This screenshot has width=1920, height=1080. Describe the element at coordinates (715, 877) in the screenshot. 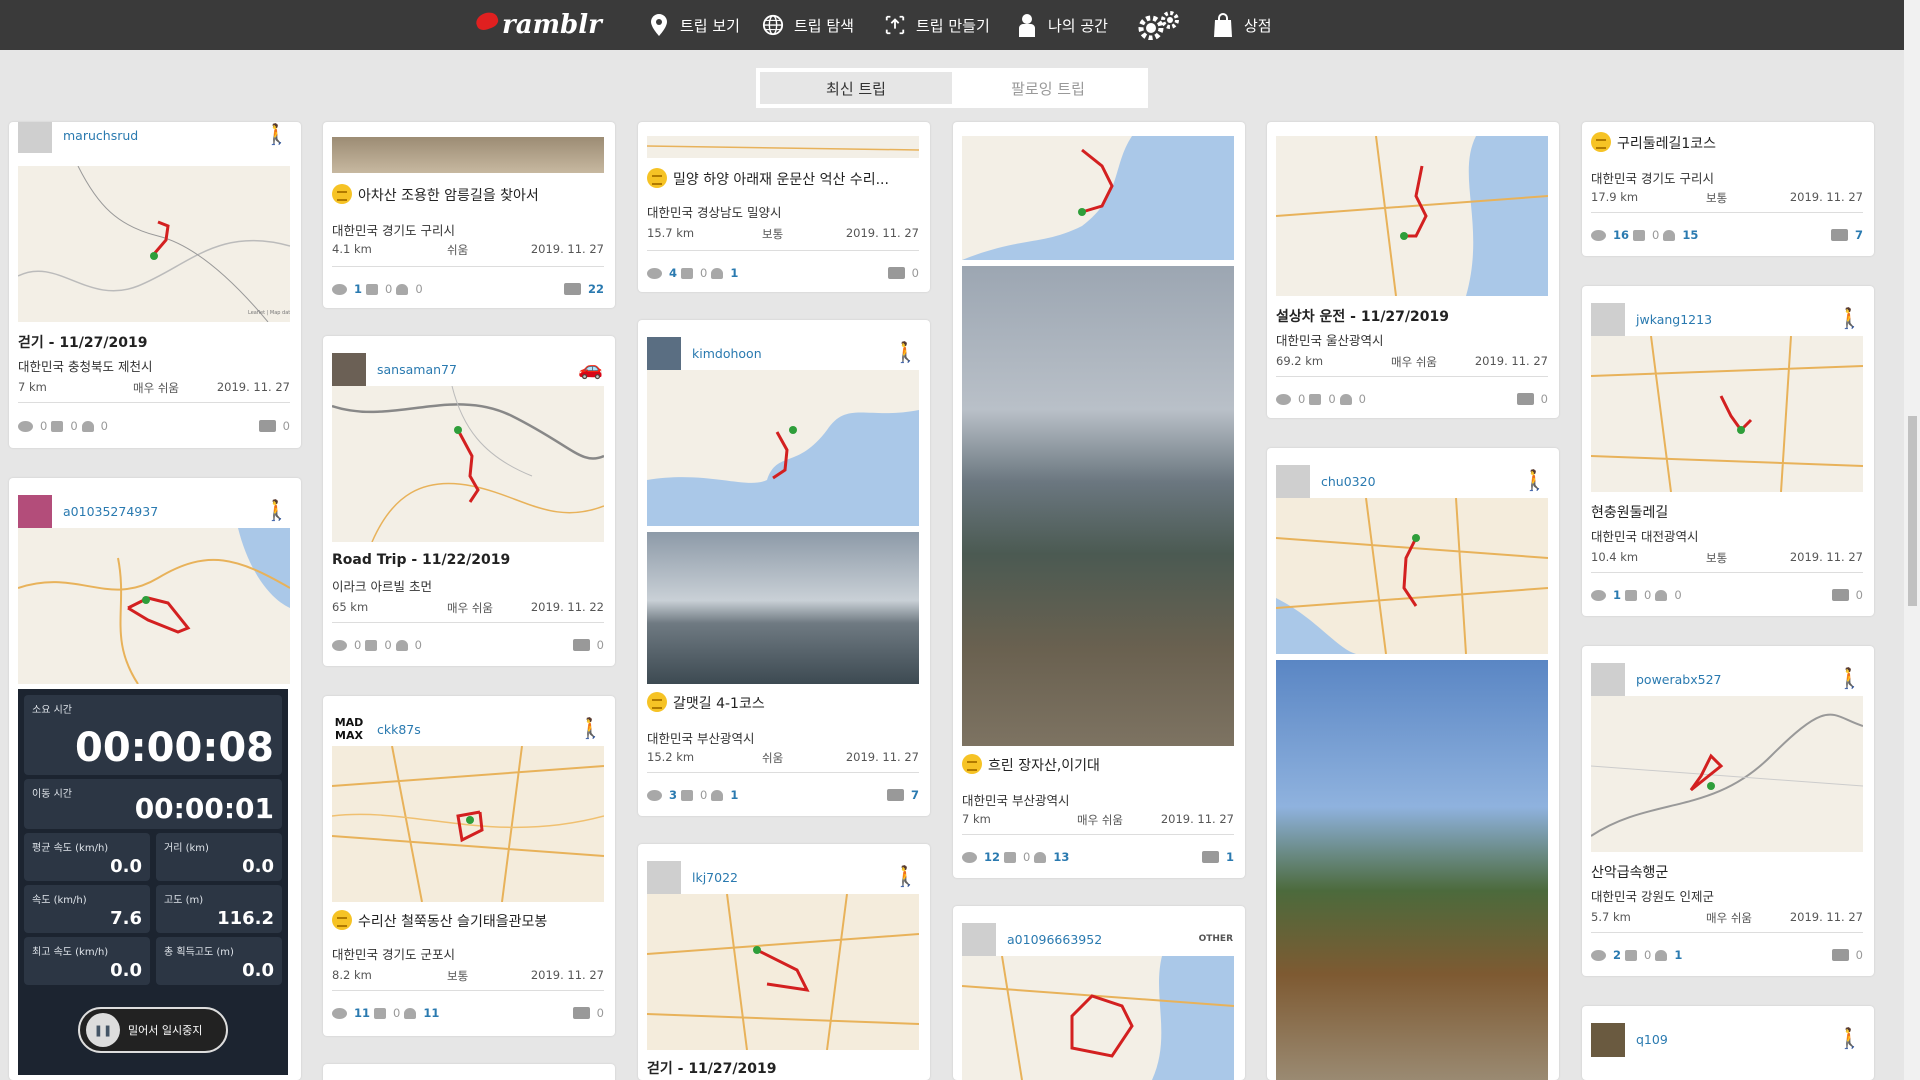

I see `username-link: lkj7022` at that location.